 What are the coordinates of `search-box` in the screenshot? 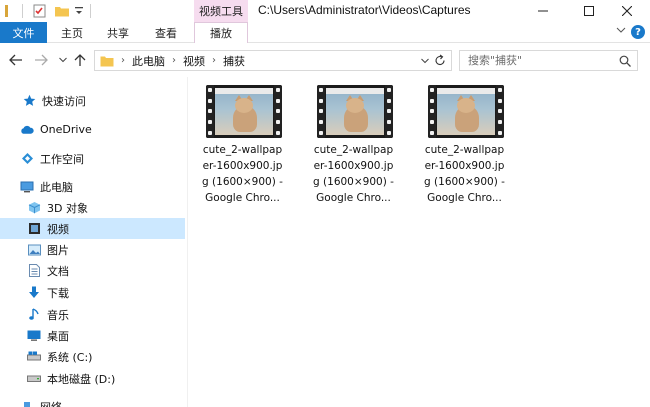 It's located at (548, 60).